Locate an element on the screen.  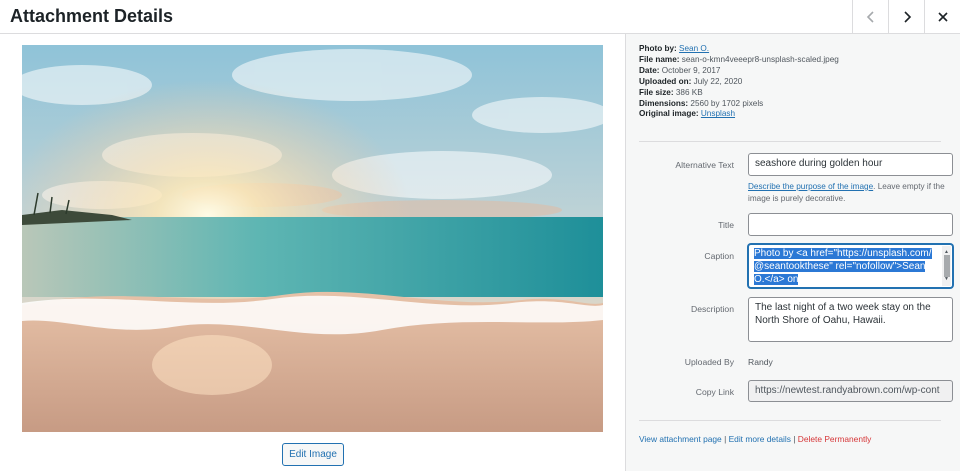
chevron-right-icon is located at coordinates (907, 16).